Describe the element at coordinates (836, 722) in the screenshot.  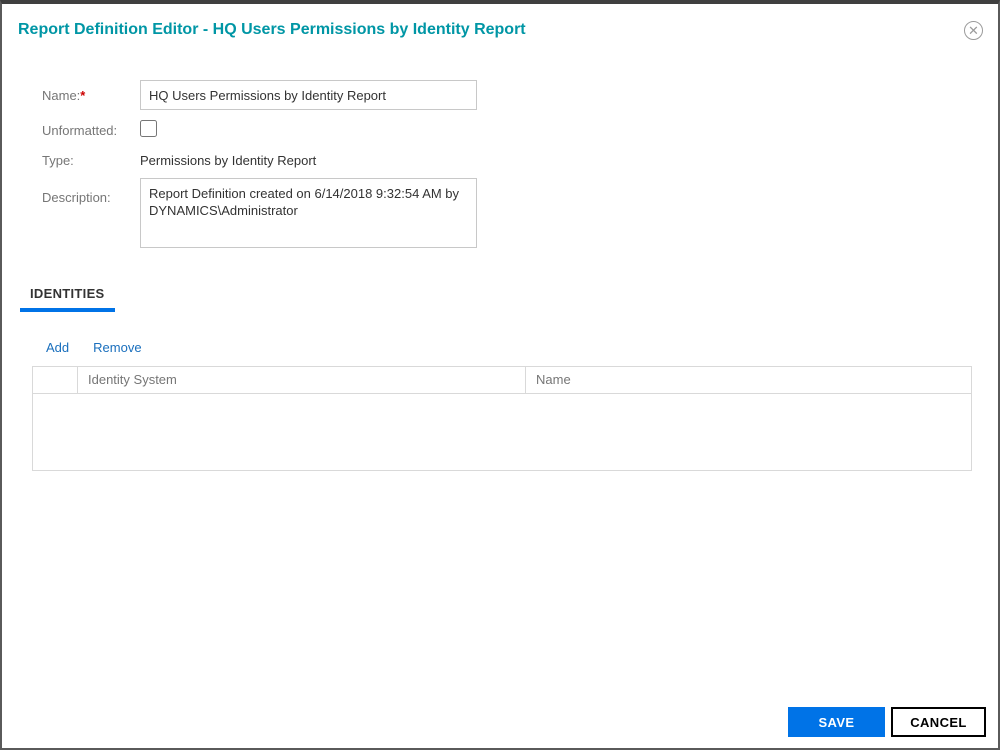
I see `save-button: SAVE` at that location.